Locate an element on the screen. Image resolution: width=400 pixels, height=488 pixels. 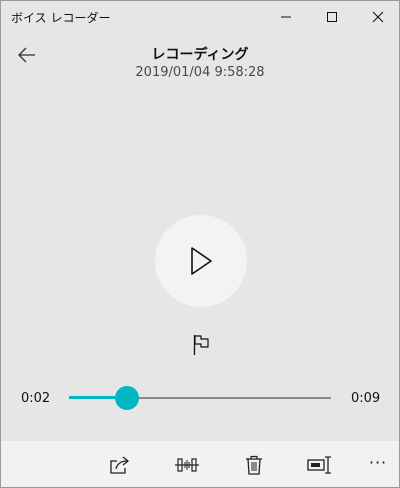
rename-button is located at coordinates (320, 465).